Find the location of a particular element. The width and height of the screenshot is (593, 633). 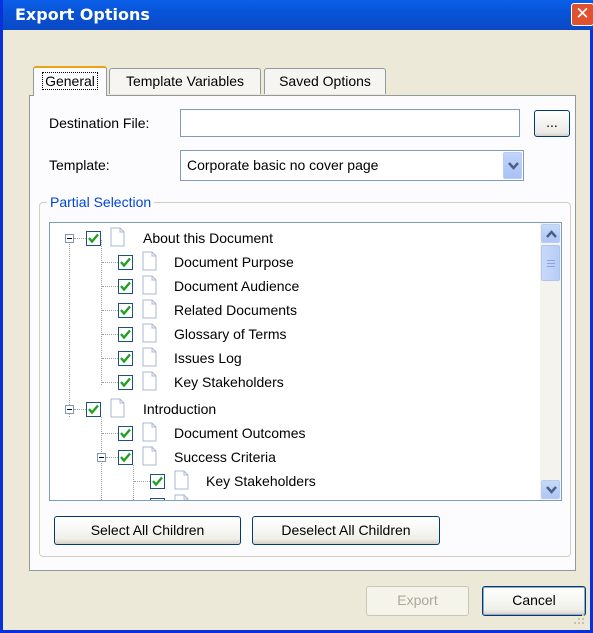

tree-item-label: About this Document is located at coordinates (208, 238).